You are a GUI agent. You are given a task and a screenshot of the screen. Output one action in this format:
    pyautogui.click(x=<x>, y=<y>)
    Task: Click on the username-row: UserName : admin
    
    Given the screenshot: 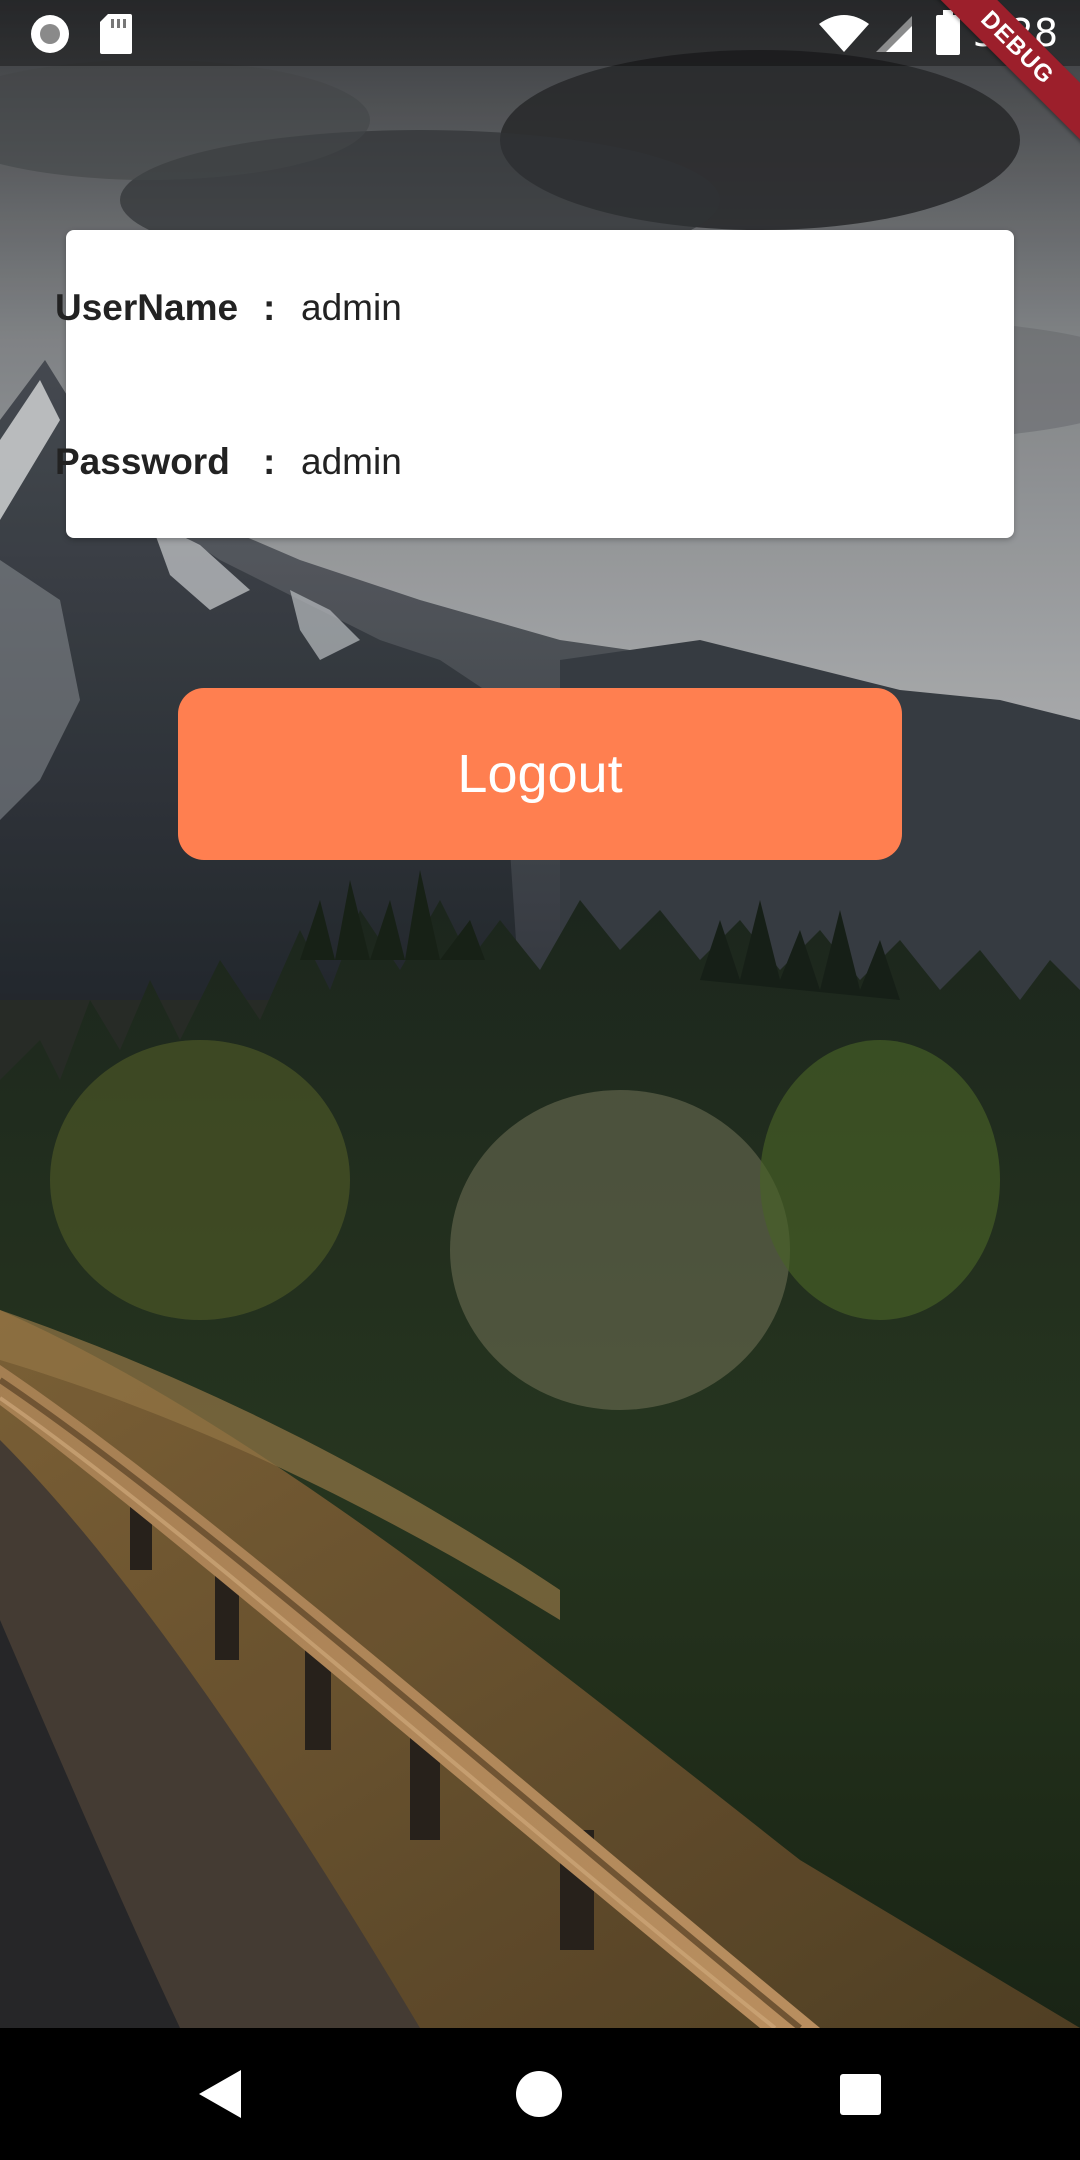 What is the action you would take?
    pyautogui.click(x=228, y=308)
    